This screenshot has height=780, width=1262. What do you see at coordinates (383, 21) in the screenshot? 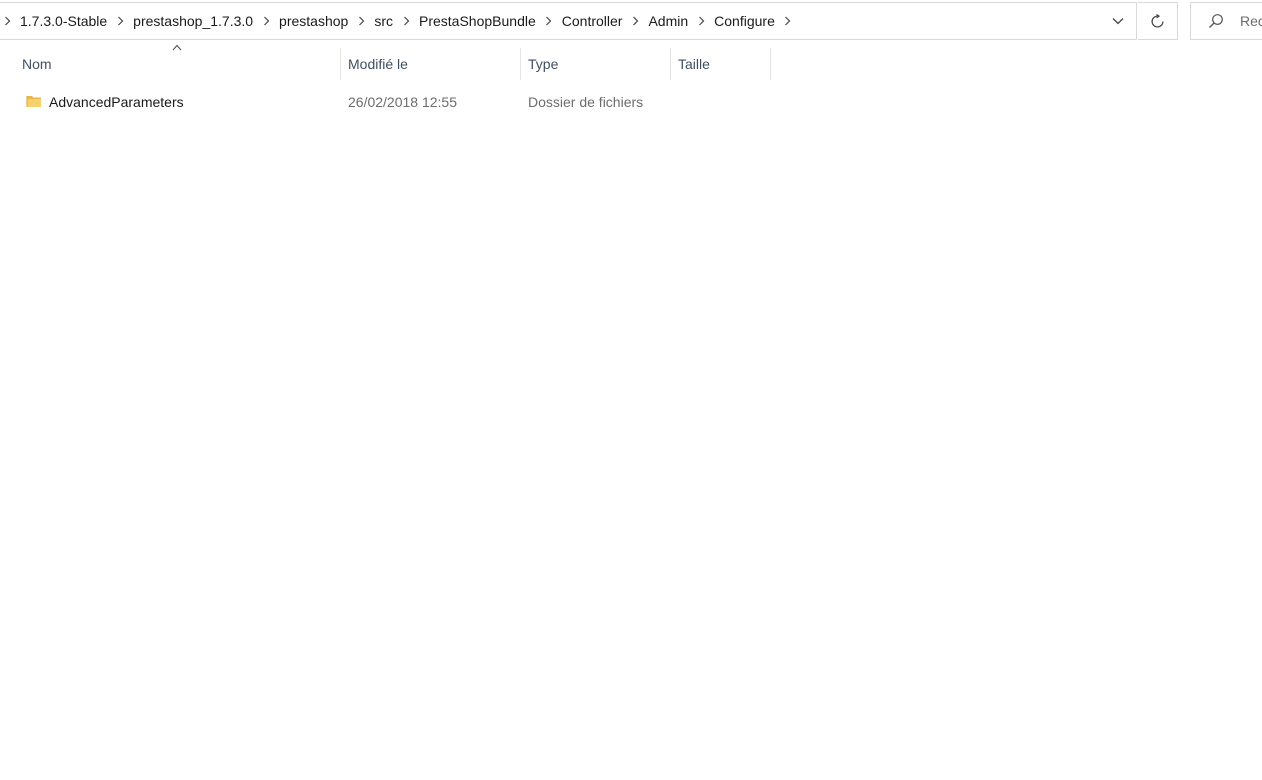
I see `breadcrumb-item-src: src` at bounding box center [383, 21].